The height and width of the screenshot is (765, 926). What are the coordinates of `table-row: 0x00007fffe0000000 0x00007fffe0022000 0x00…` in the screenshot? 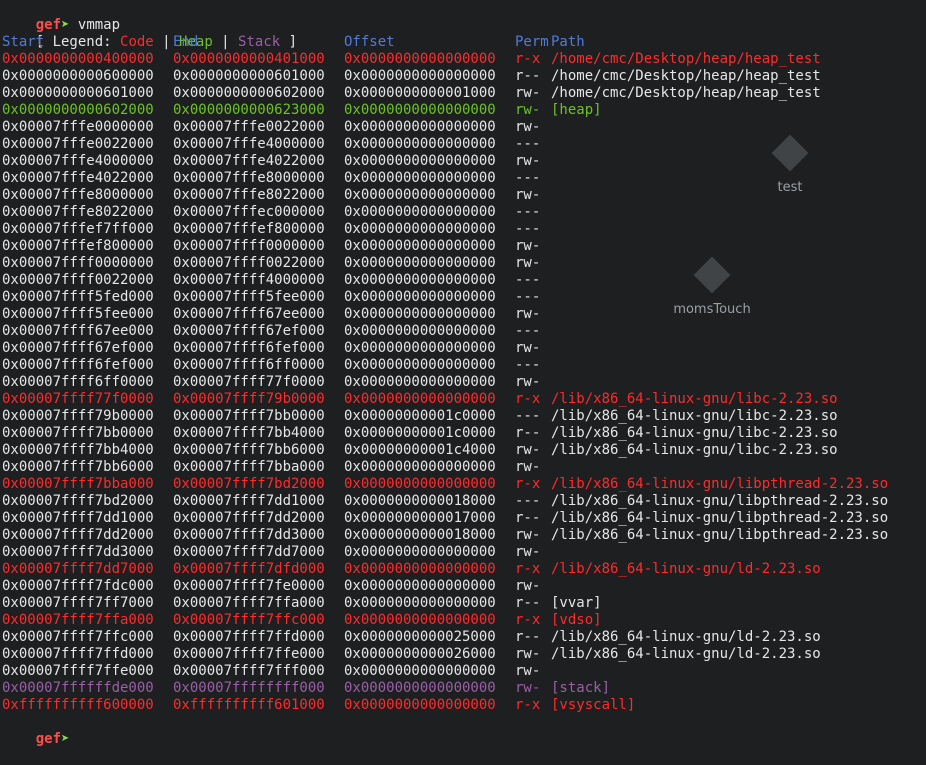 It's located at (464, 127).